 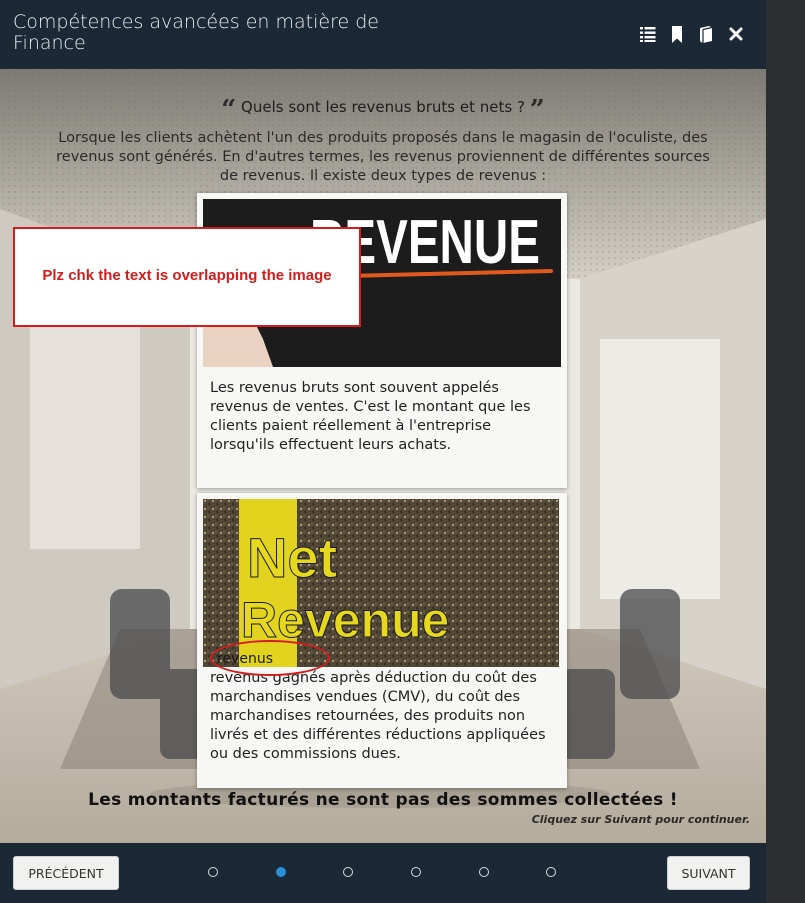 I want to click on previous-button: PRÉCÉDENT, so click(x=66, y=873).